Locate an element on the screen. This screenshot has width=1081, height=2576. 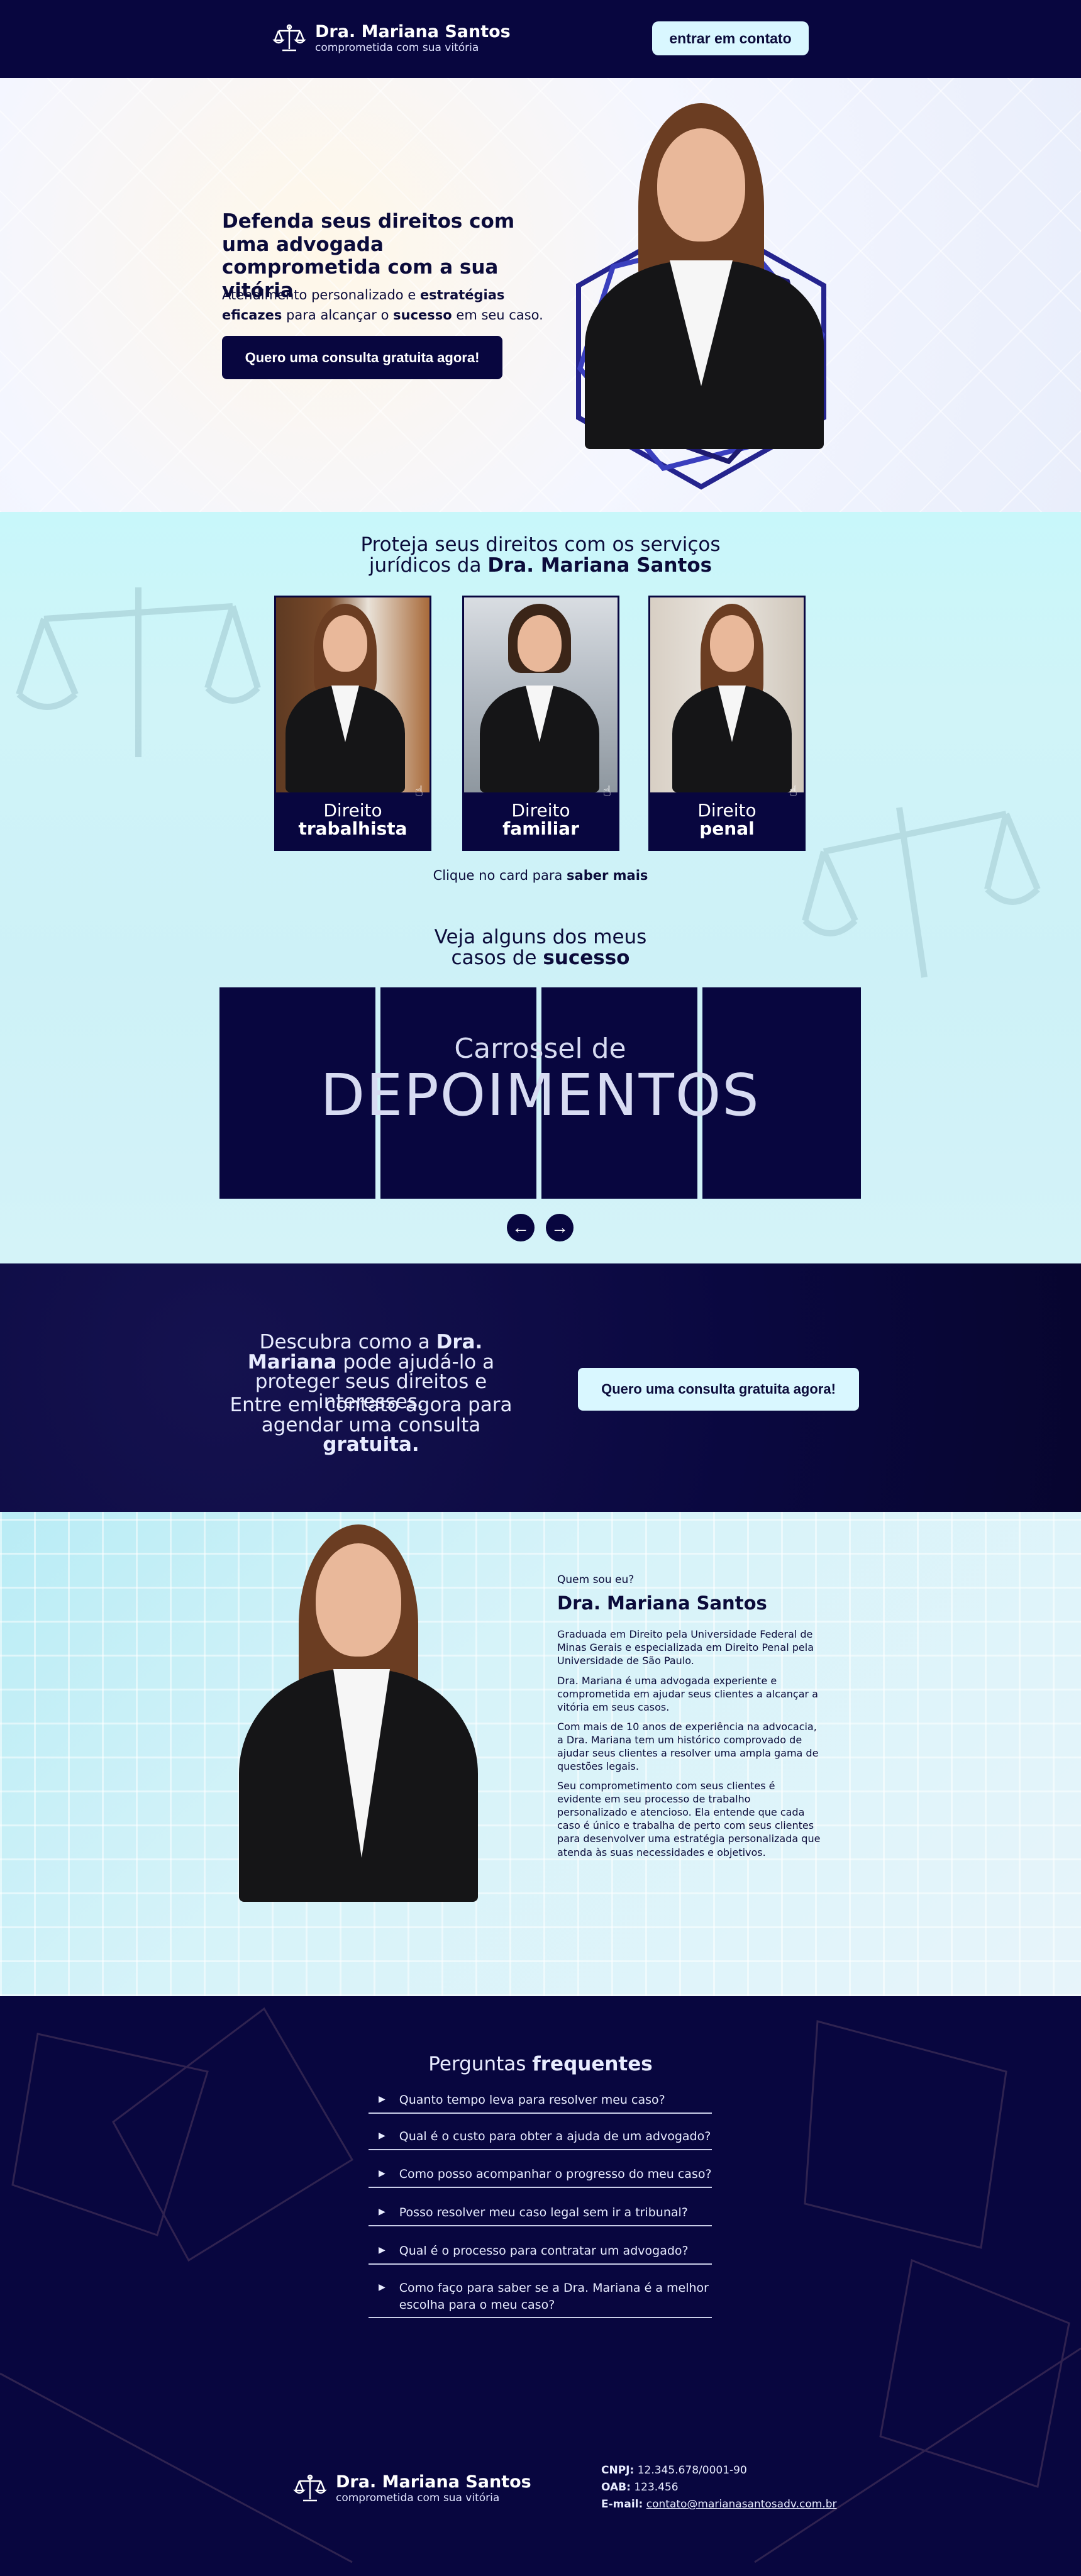
arrow-left-icon: ← is located at coordinates (521, 1227).